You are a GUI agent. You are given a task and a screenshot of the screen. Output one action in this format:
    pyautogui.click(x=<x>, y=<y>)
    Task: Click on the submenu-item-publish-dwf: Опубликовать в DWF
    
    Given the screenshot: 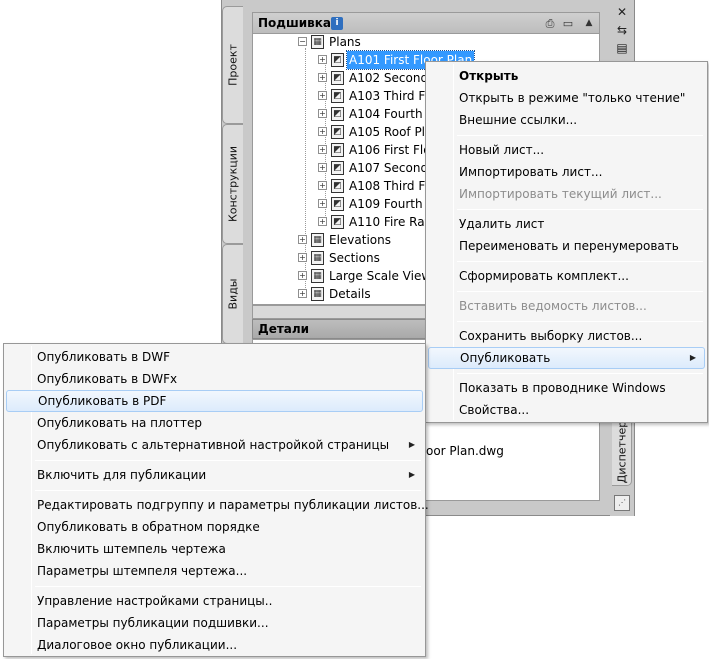 What is the action you would take?
    pyautogui.click(x=214, y=357)
    